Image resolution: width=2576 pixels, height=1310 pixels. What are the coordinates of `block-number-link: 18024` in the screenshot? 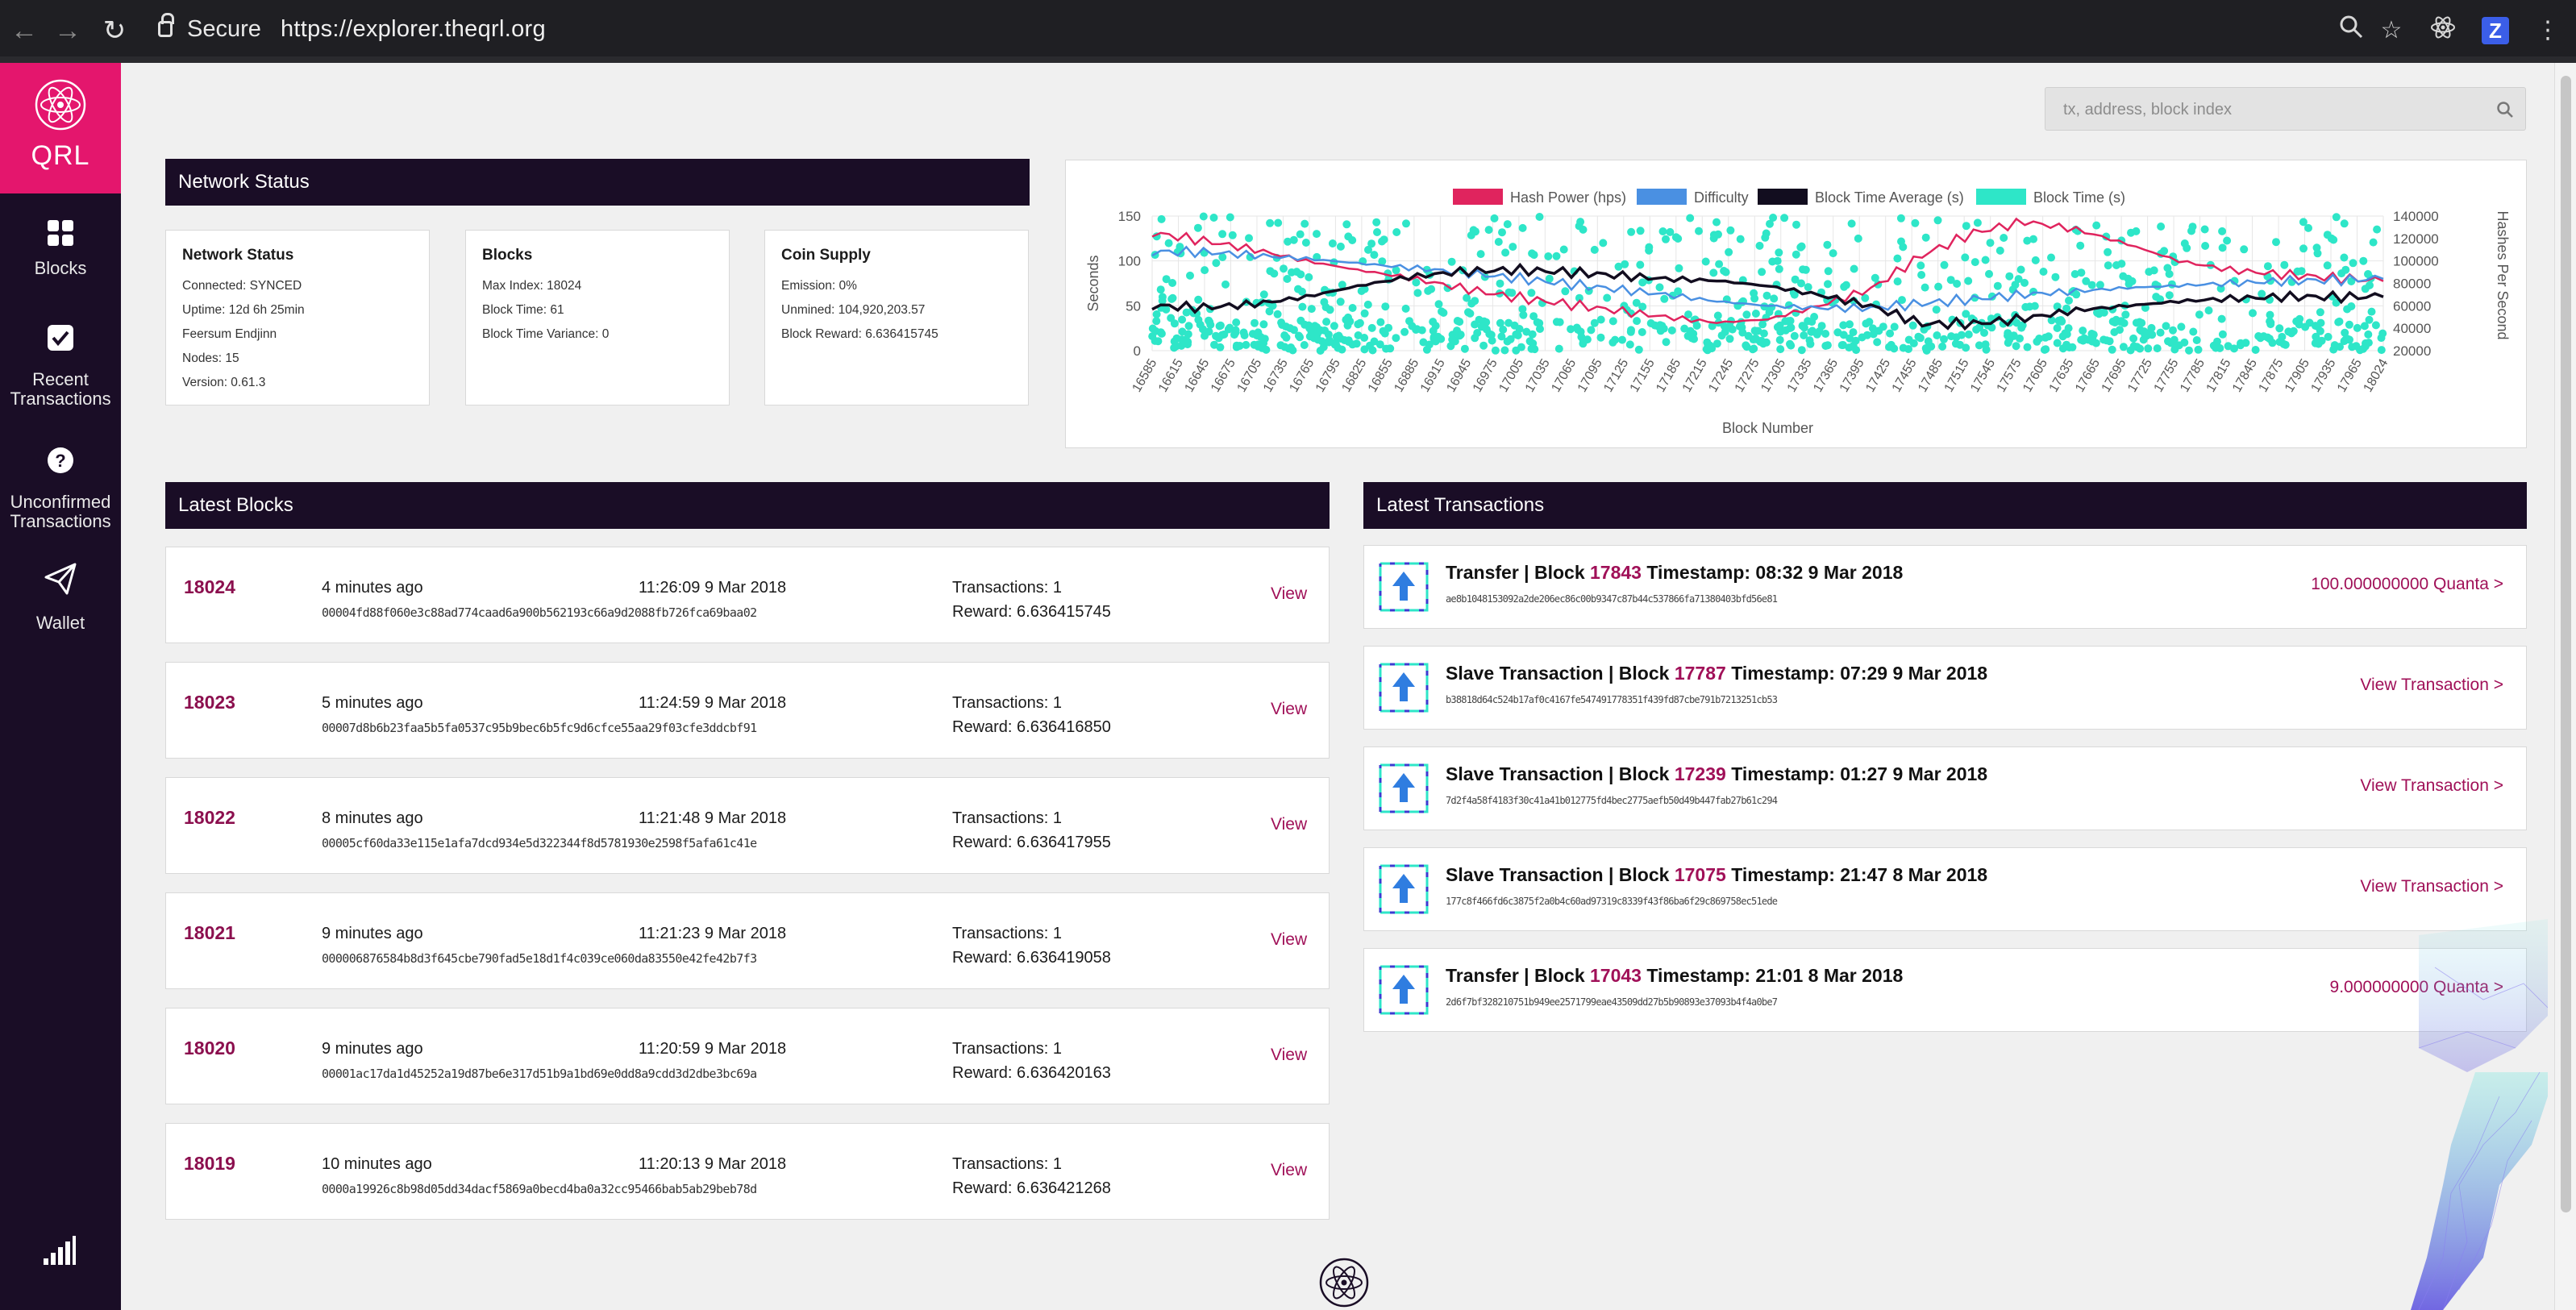 It's located at (209, 587).